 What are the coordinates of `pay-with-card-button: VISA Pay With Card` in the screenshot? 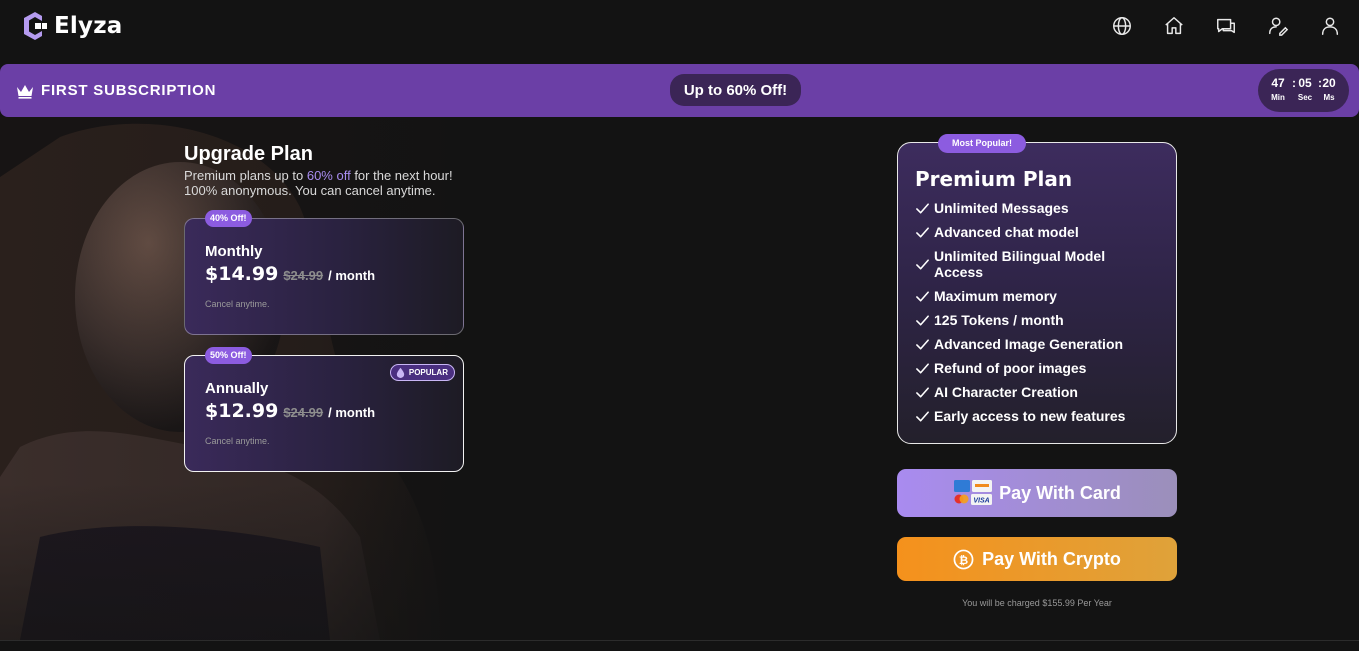 It's located at (1037, 493).